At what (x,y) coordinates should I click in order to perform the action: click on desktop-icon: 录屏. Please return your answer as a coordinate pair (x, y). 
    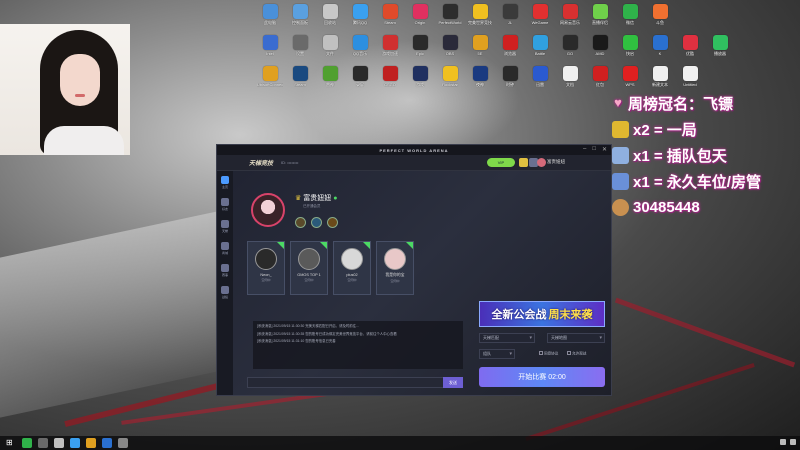
    Looking at the image, I should click on (360, 79).